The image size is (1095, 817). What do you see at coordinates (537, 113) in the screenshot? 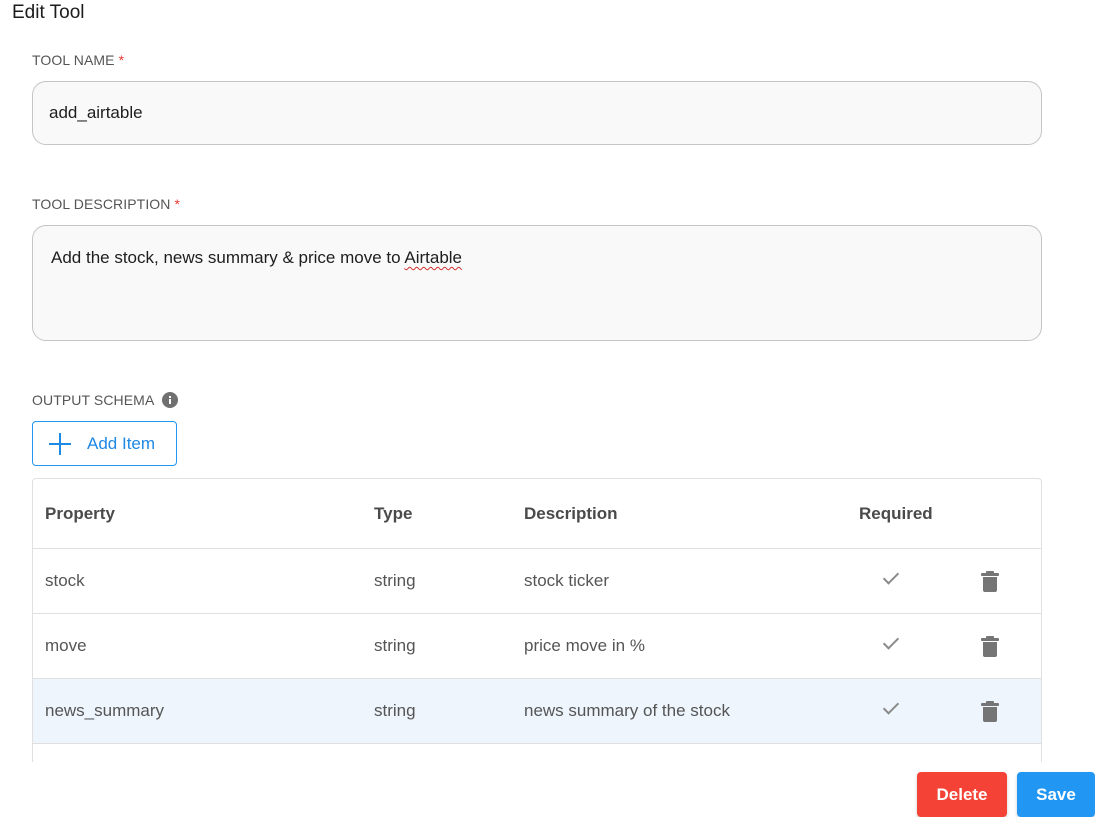
I see `tool-name-input: add_airtable` at bounding box center [537, 113].